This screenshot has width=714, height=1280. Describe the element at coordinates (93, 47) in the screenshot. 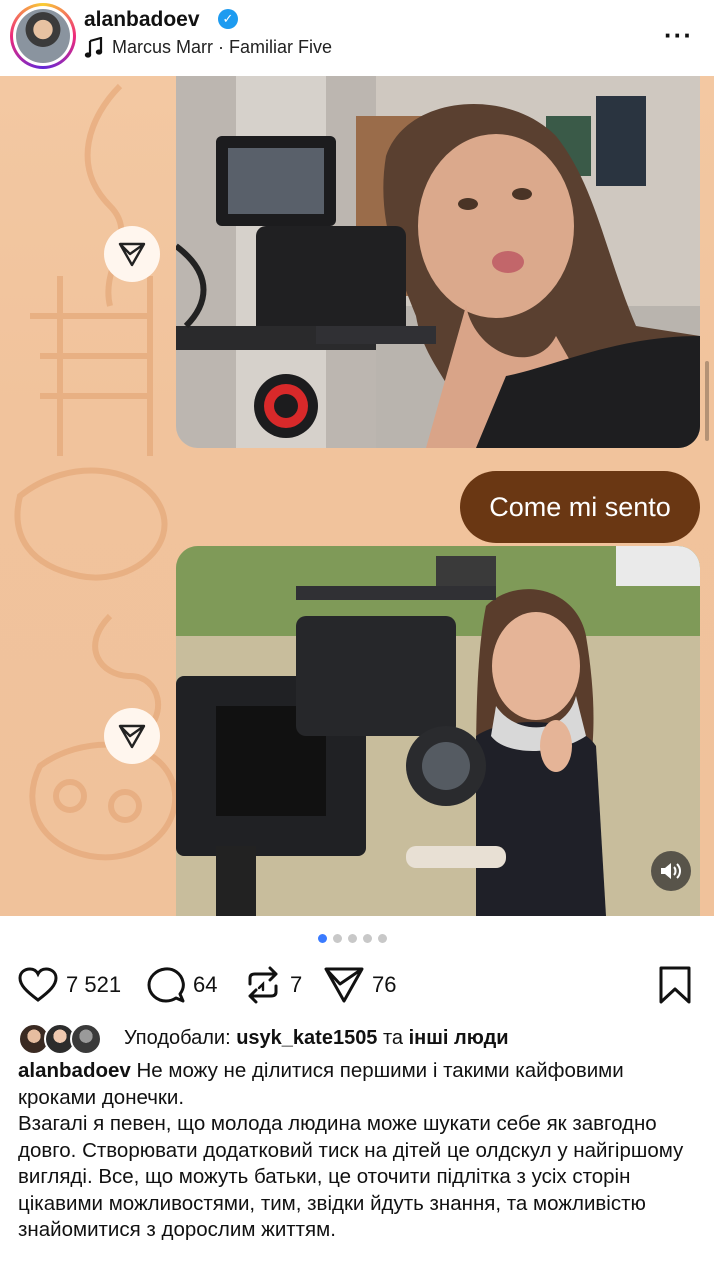

I see `music-note-icon` at that location.